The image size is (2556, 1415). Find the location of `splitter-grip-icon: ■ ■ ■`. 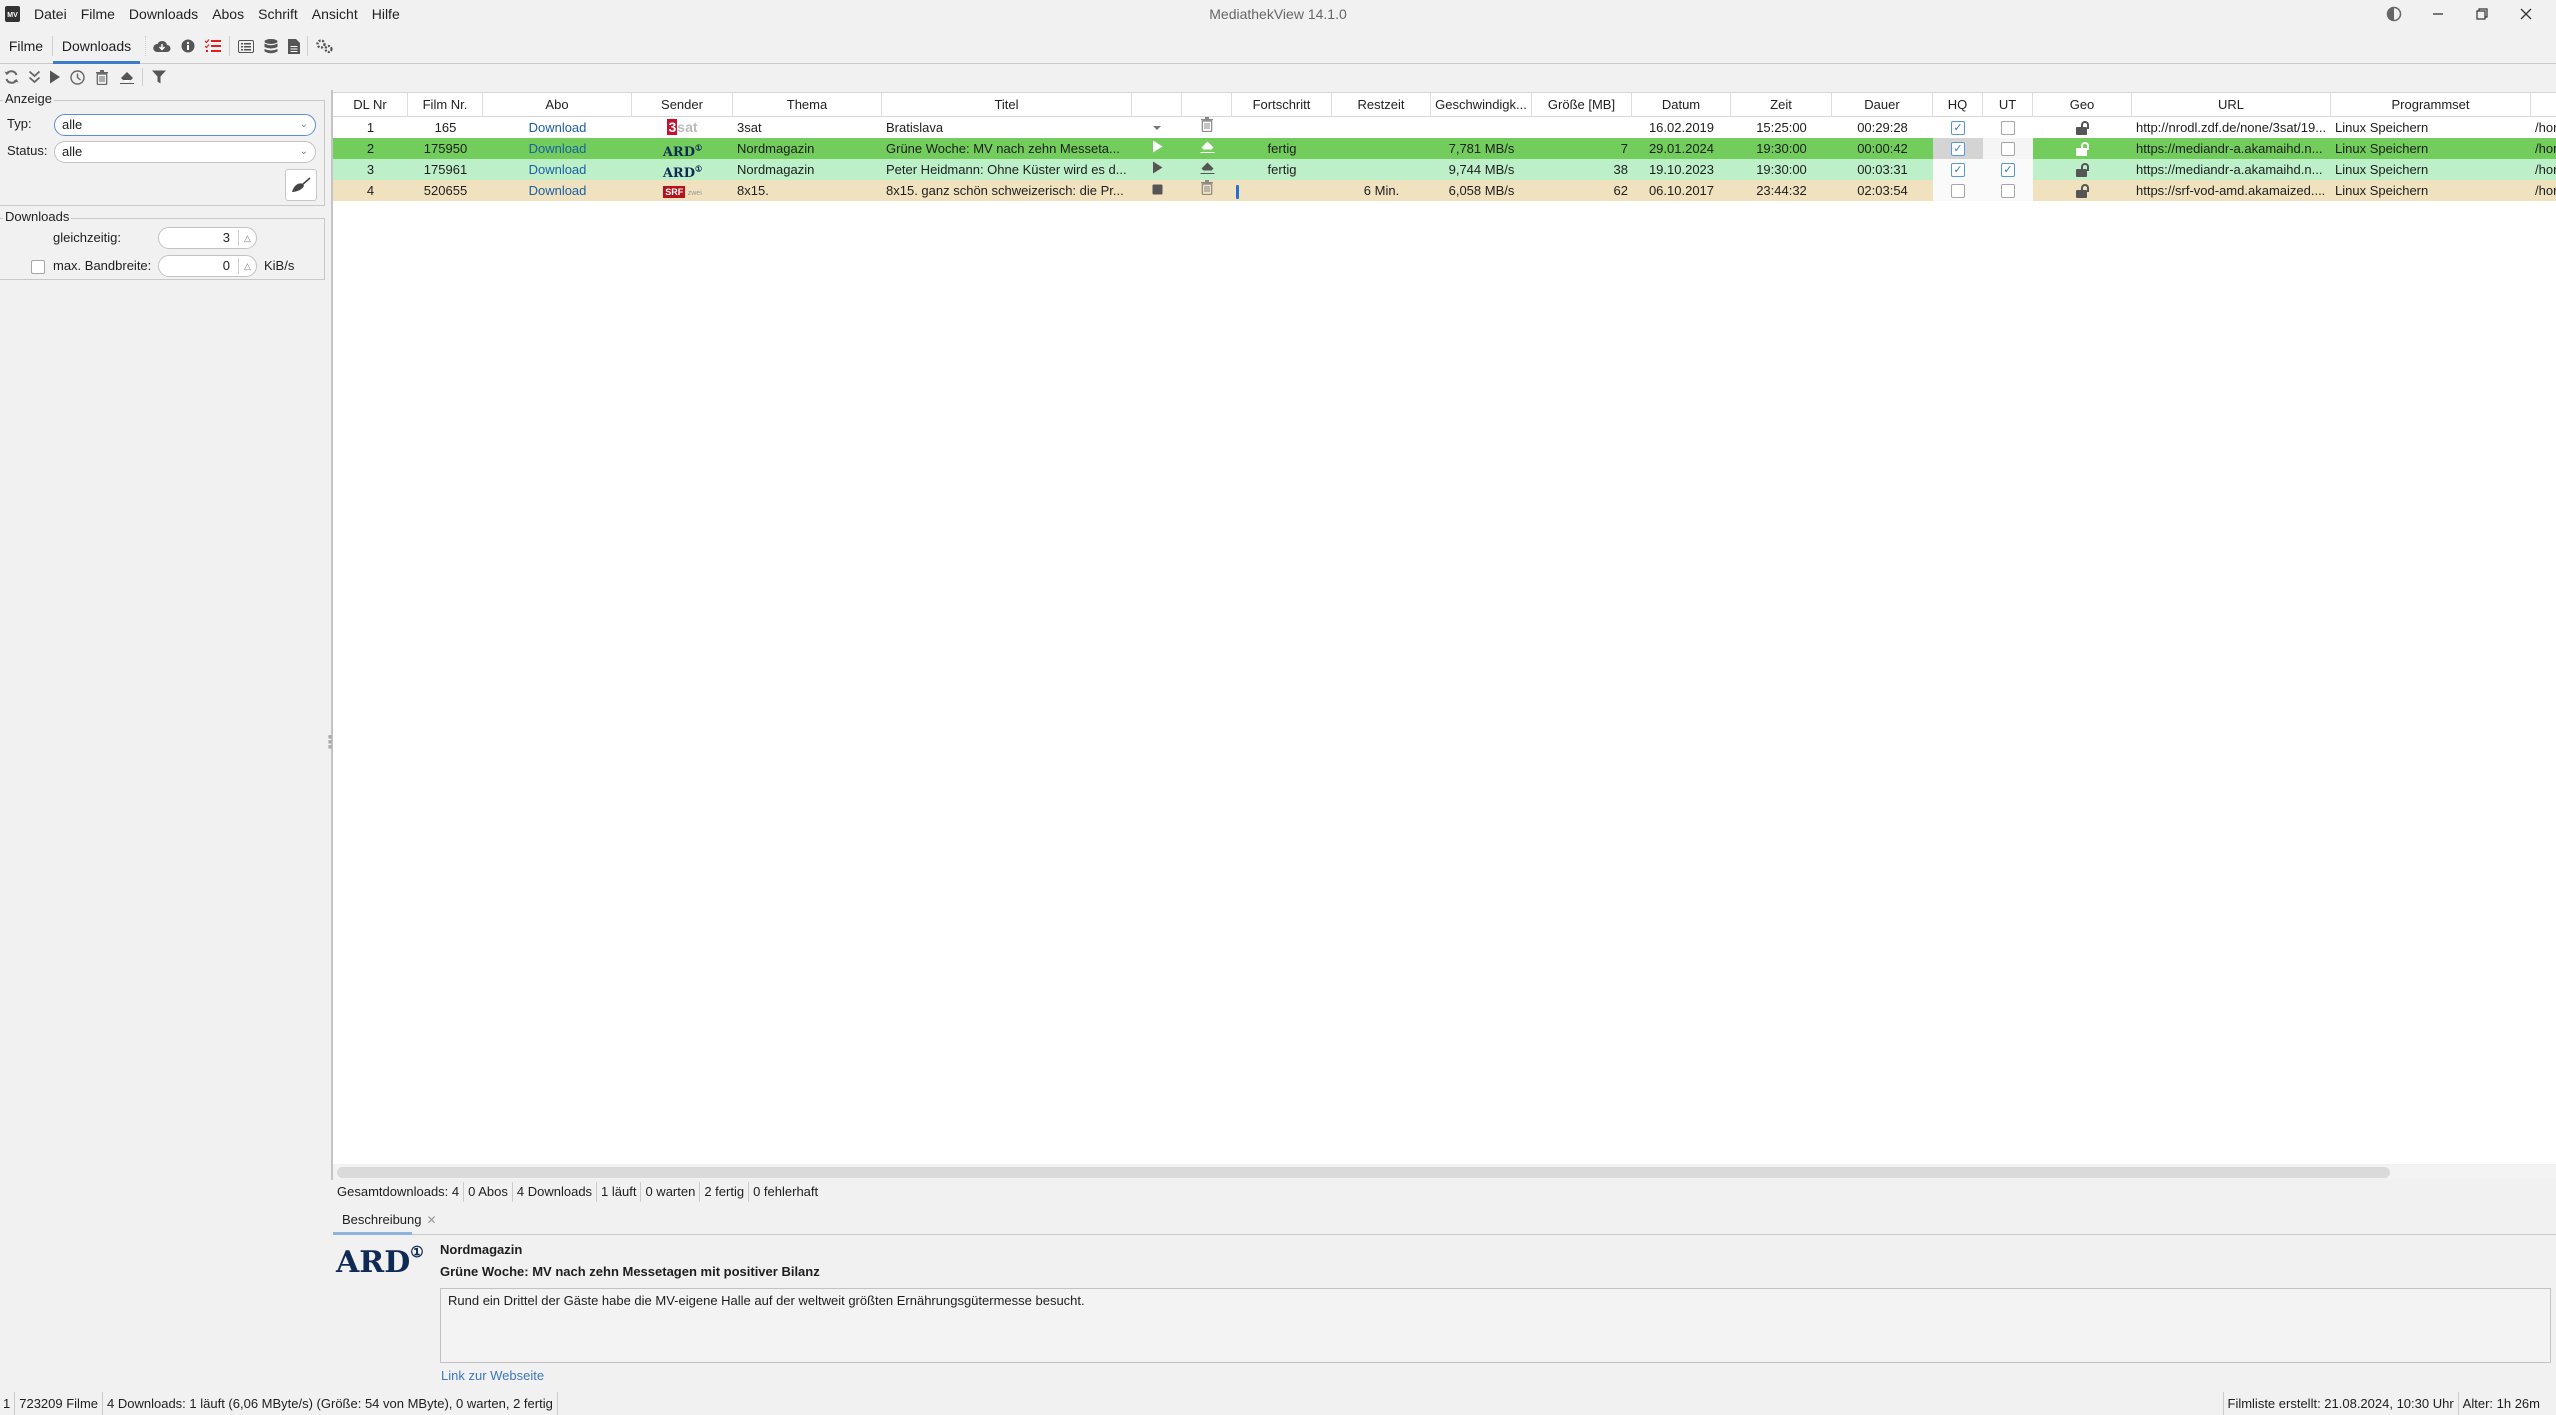

splitter-grip-icon: ■ ■ ■ is located at coordinates (330, 742).